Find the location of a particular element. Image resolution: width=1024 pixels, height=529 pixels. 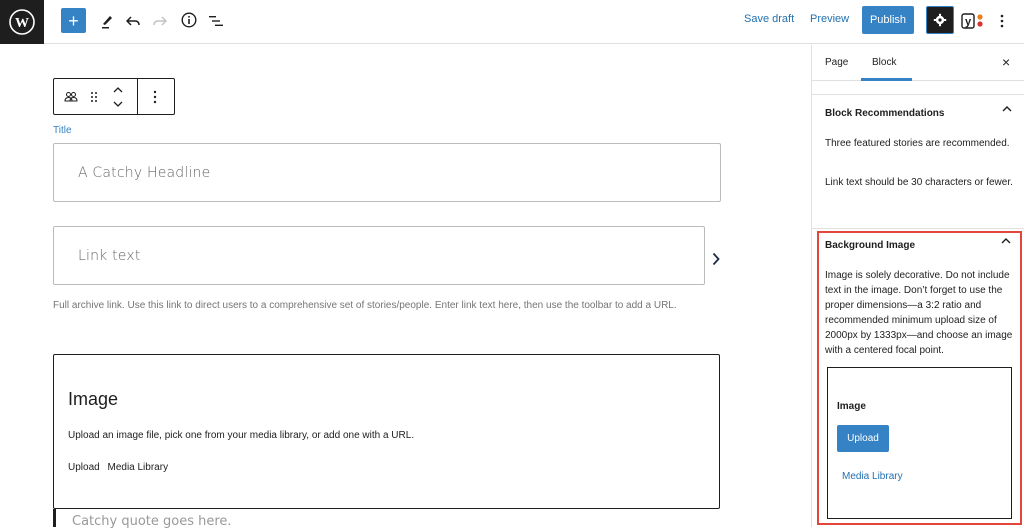

background-image-title: Background Image is located at coordinates (870, 245).